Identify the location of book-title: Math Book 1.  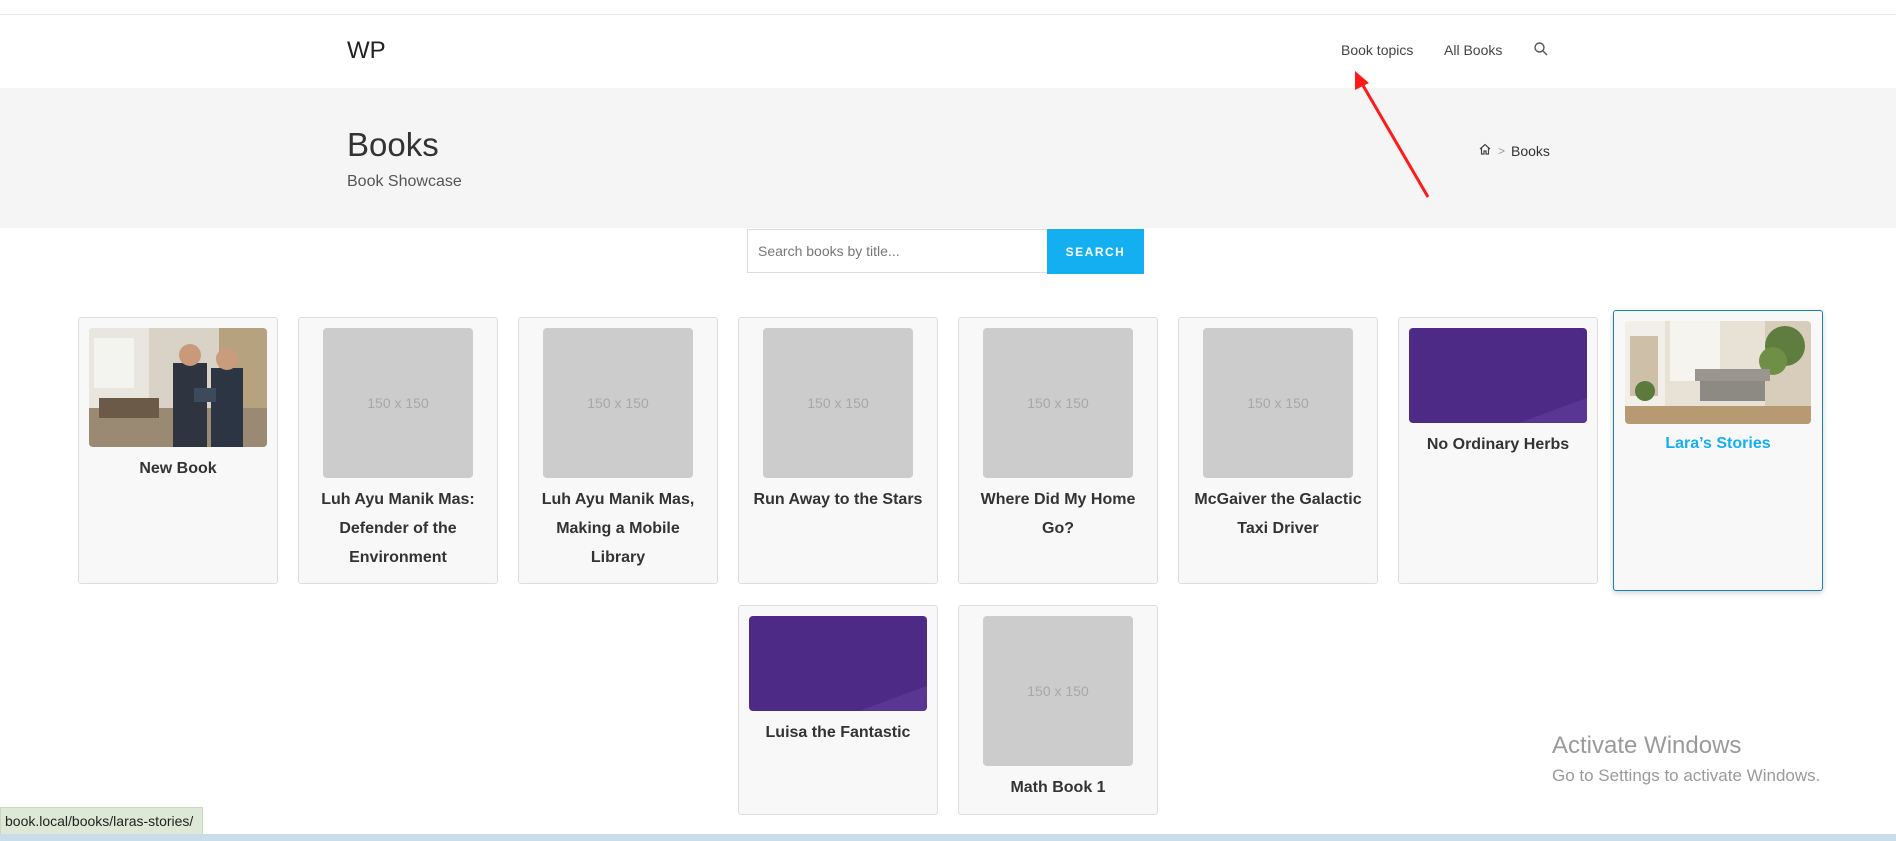
(1058, 787).